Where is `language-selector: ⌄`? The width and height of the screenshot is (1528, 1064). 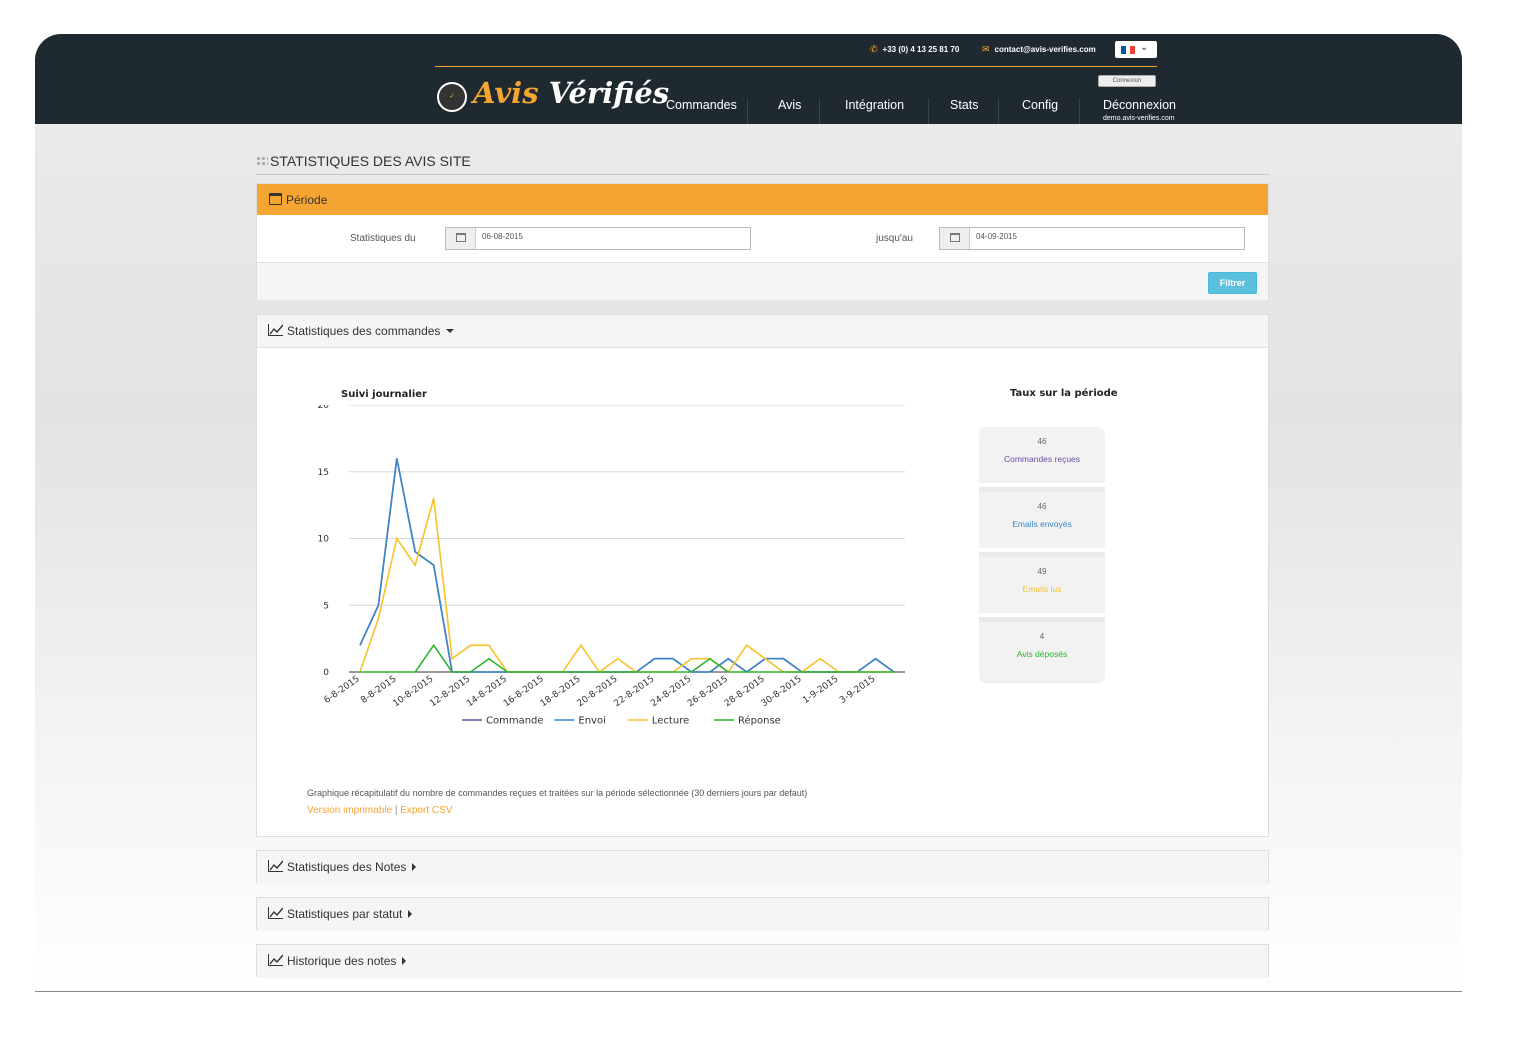 language-selector: ⌄ is located at coordinates (1136, 49).